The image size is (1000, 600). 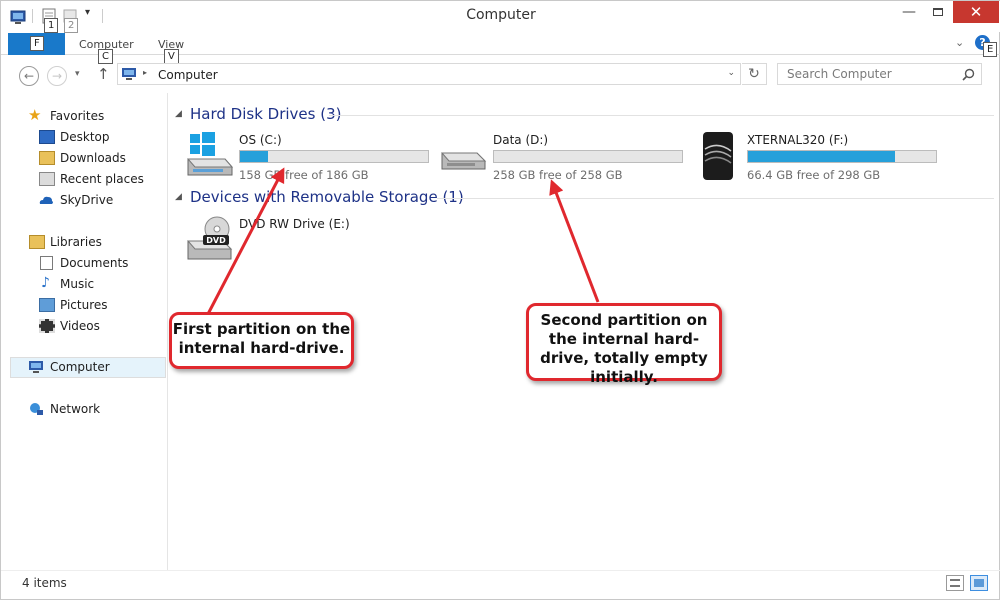 I want to click on nav-recent-places: Recent places, so click(x=84, y=179).